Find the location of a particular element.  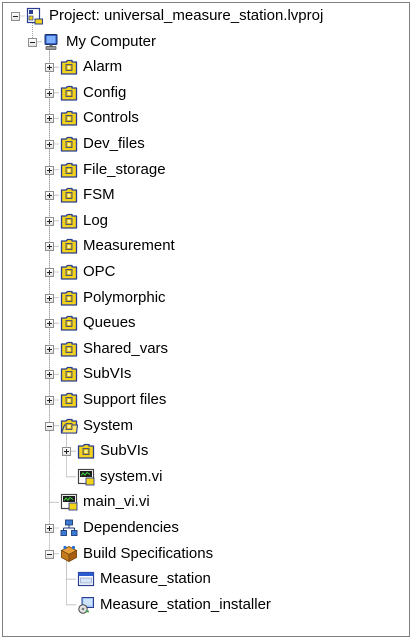

tree-item-folder-shared-vars: Shared_vars is located at coordinates (205, 349).